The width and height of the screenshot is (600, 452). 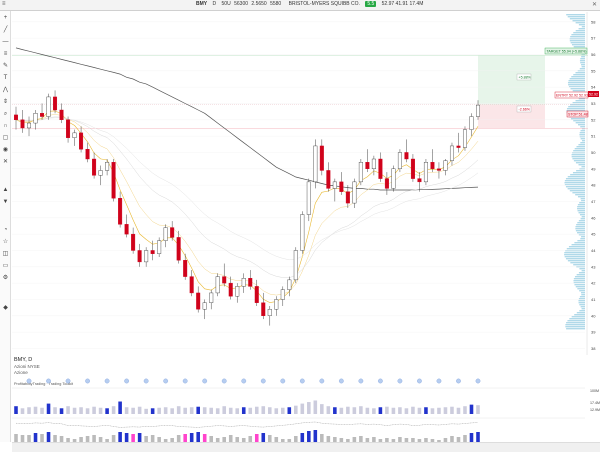 I want to click on oscillator-bar, so click(x=204, y=438).